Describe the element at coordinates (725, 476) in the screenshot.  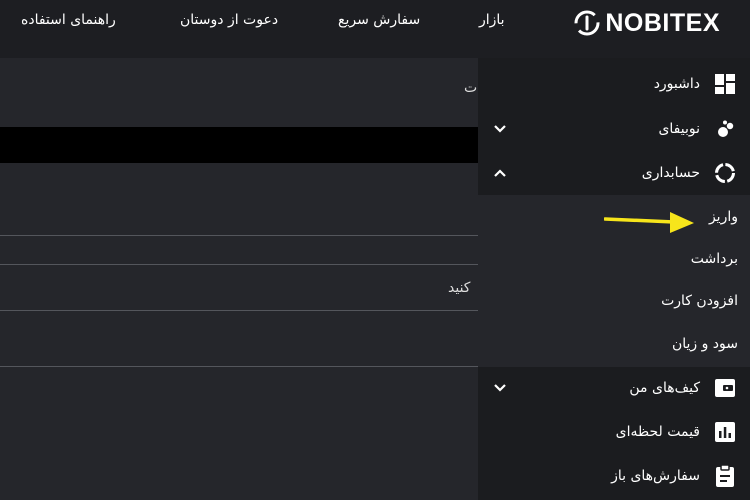
I see `clipboard-icon` at that location.